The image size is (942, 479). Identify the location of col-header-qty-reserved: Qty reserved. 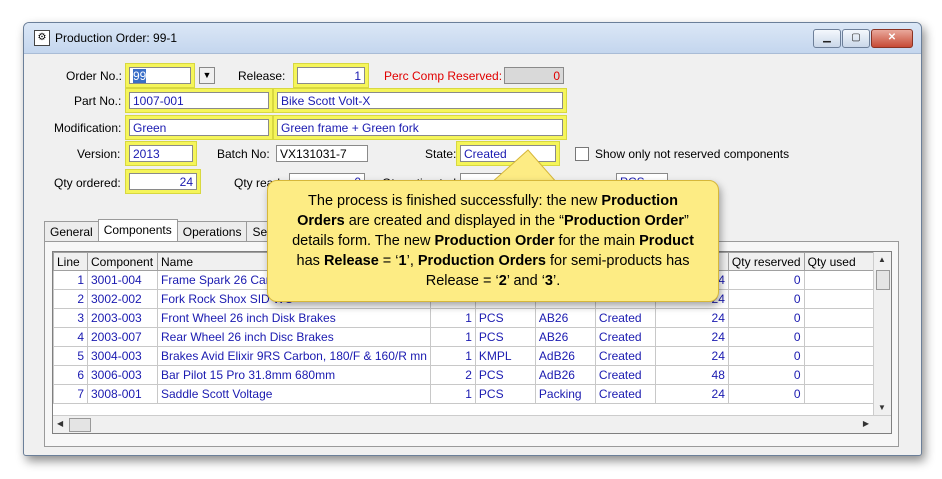
(766, 261).